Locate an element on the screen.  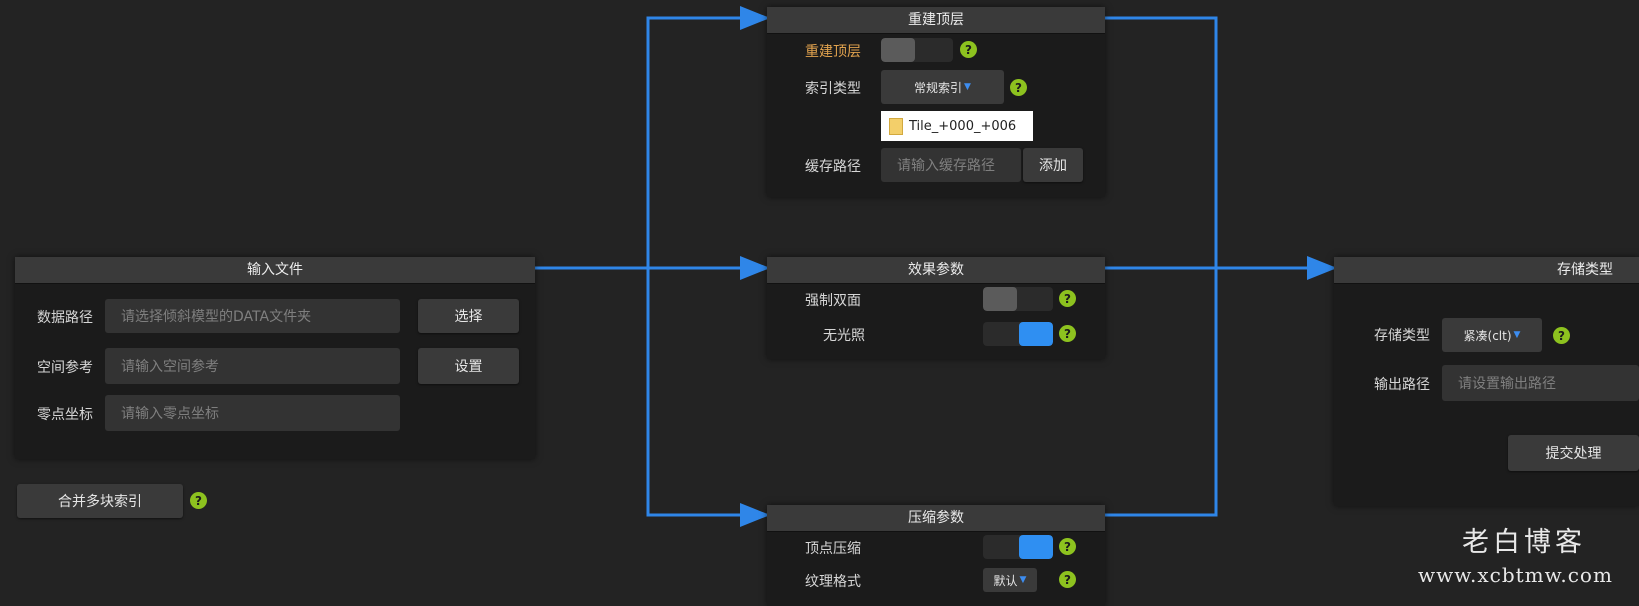
index-type-label: 索引类型 is located at coordinates (833, 89).